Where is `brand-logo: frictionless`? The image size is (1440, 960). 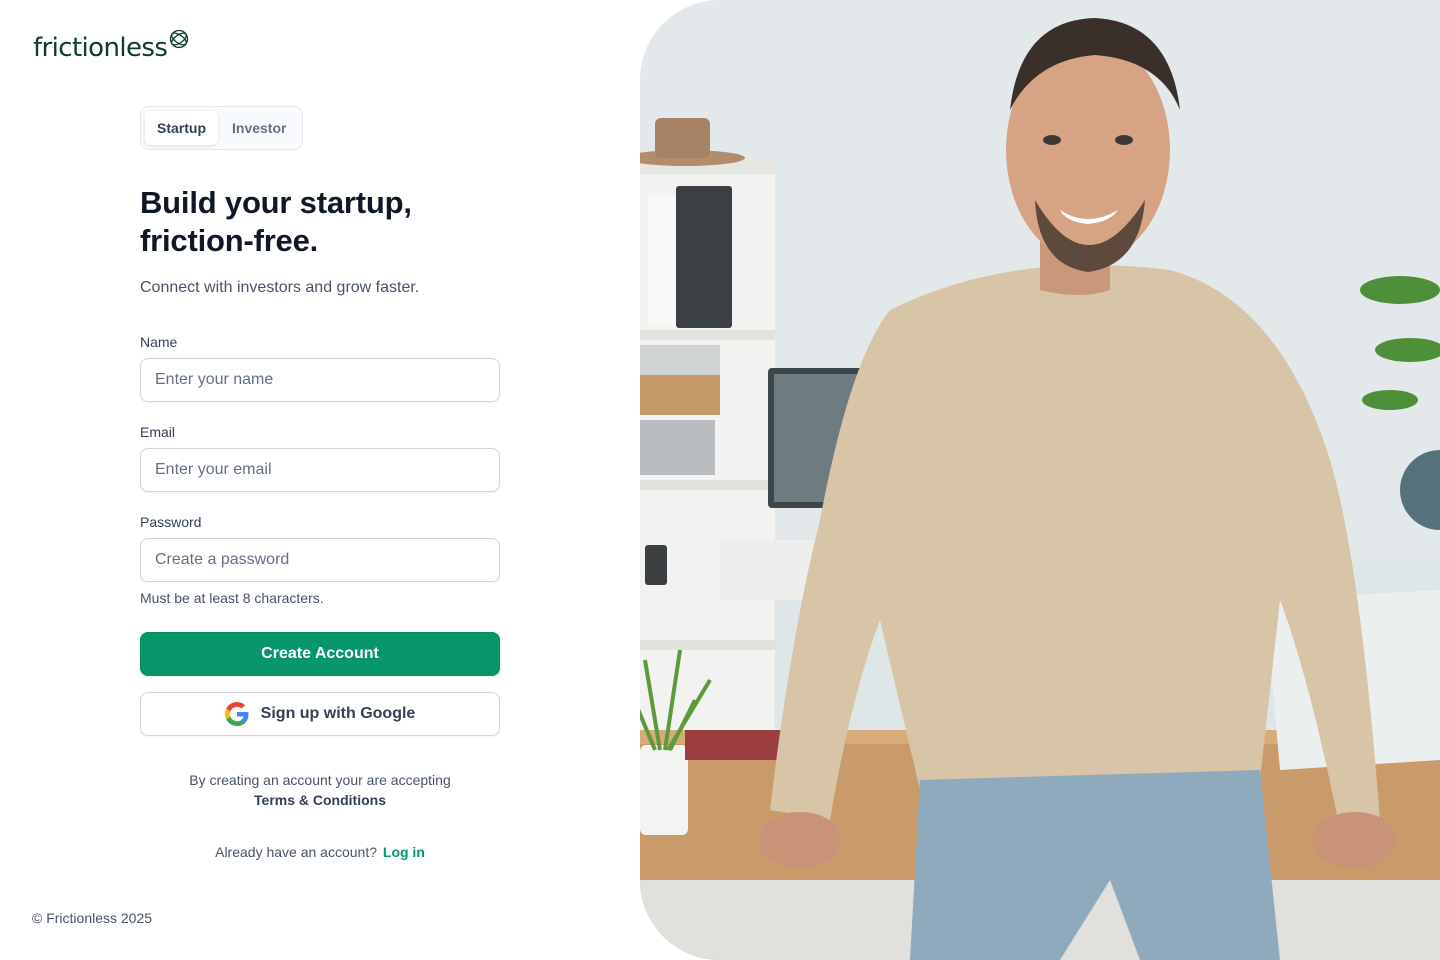
brand-logo: frictionless is located at coordinates (111, 48).